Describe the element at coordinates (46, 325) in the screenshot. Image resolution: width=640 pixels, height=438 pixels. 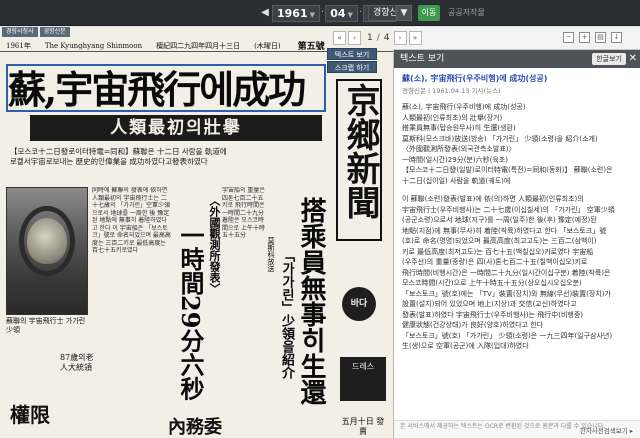
I see `photo-caption: 蘇聯의 宇宙飛行士 가가린少領` at that location.